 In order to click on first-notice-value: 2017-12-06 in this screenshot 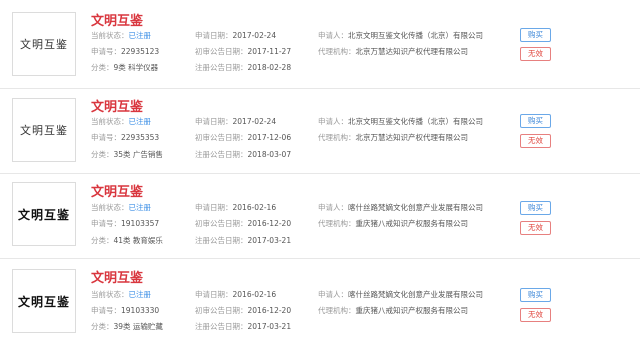, I will do `click(269, 137)`.